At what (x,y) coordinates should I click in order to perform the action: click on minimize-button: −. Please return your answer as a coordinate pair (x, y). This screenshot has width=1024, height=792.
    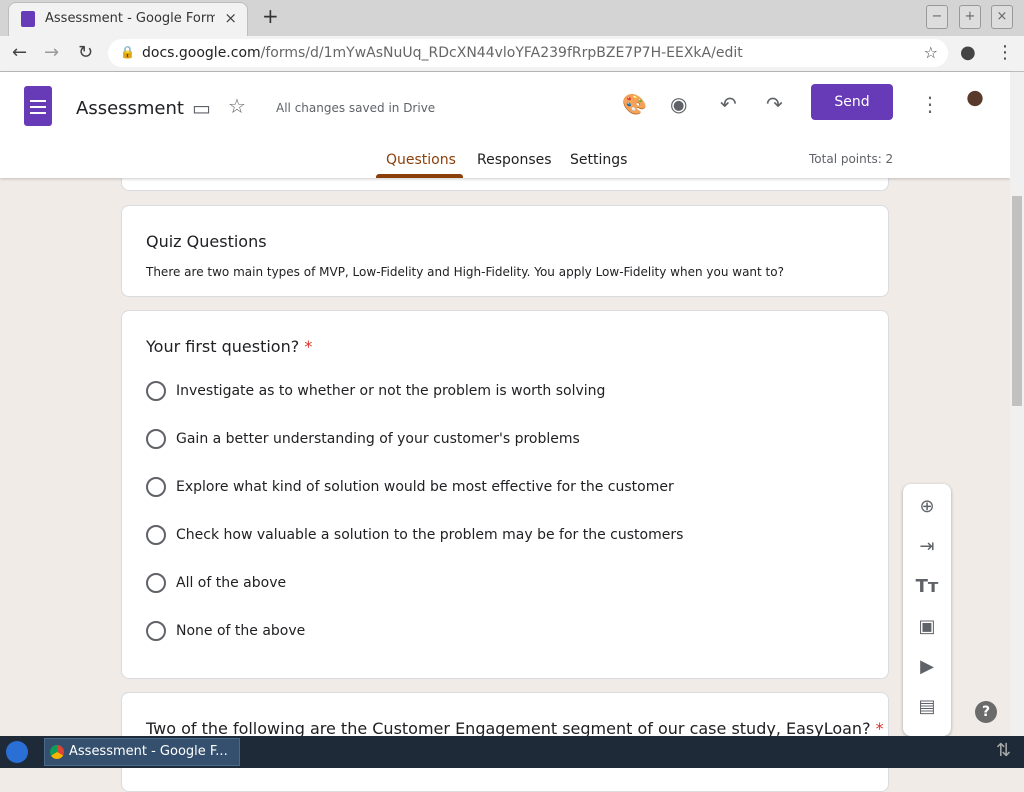
    Looking at the image, I should click on (937, 17).